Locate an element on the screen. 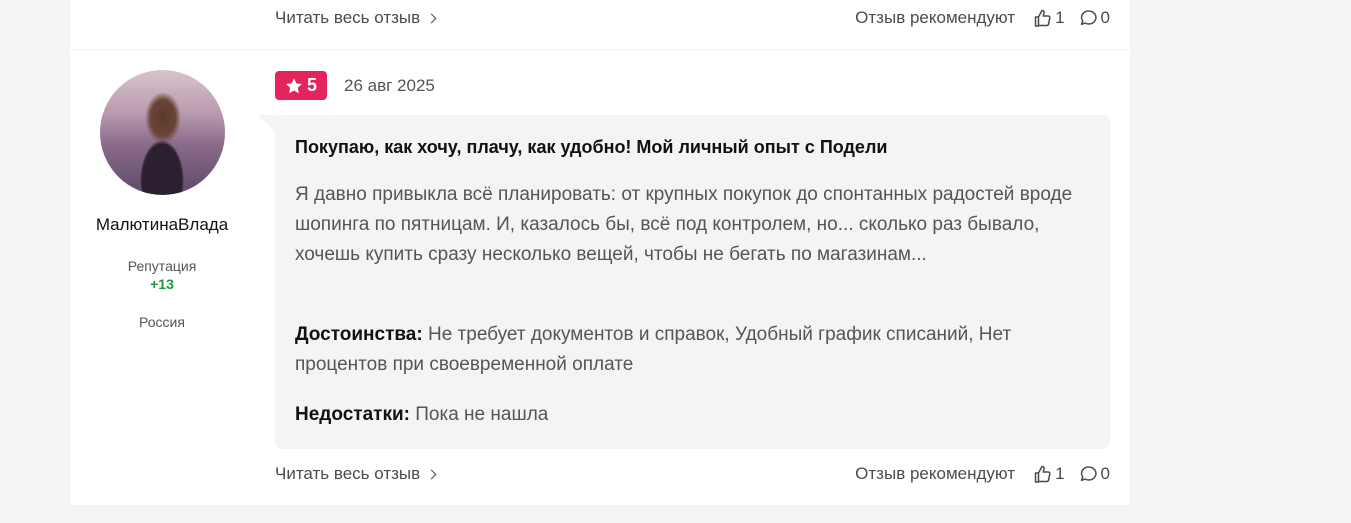 The image size is (1351, 523). author-name: МалютинаВлада is located at coordinates (162, 225).